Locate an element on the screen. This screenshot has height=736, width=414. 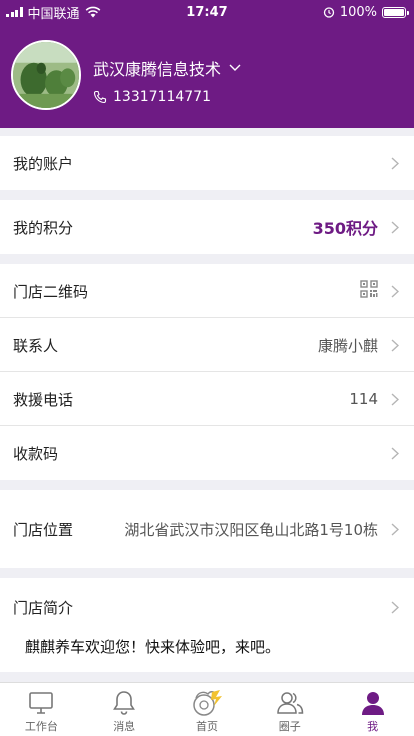
store-location-value: 湖北省武汉市汉阳区龟山北路1号10栋 is located at coordinates (251, 529).